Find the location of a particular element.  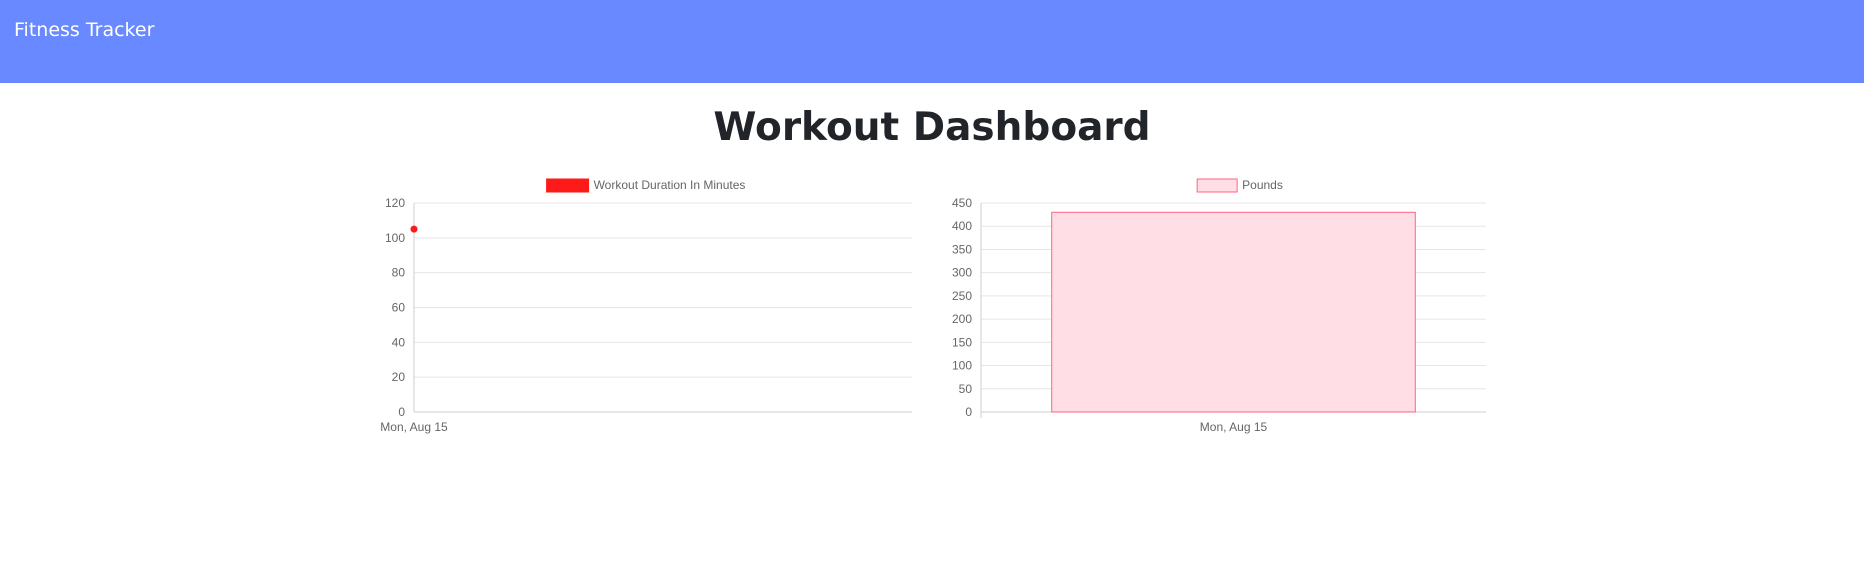

y-tick-label: 200 is located at coordinates (962, 319).